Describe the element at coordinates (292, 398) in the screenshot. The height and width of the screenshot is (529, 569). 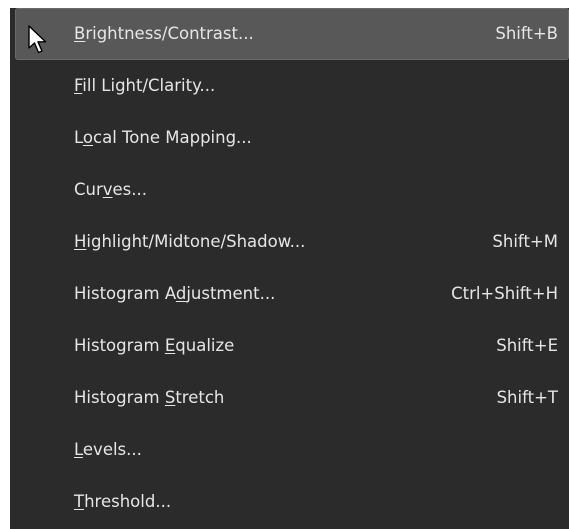
I see `menu-item-histogram-stretch: Histogram Stretch Shift+T` at that location.